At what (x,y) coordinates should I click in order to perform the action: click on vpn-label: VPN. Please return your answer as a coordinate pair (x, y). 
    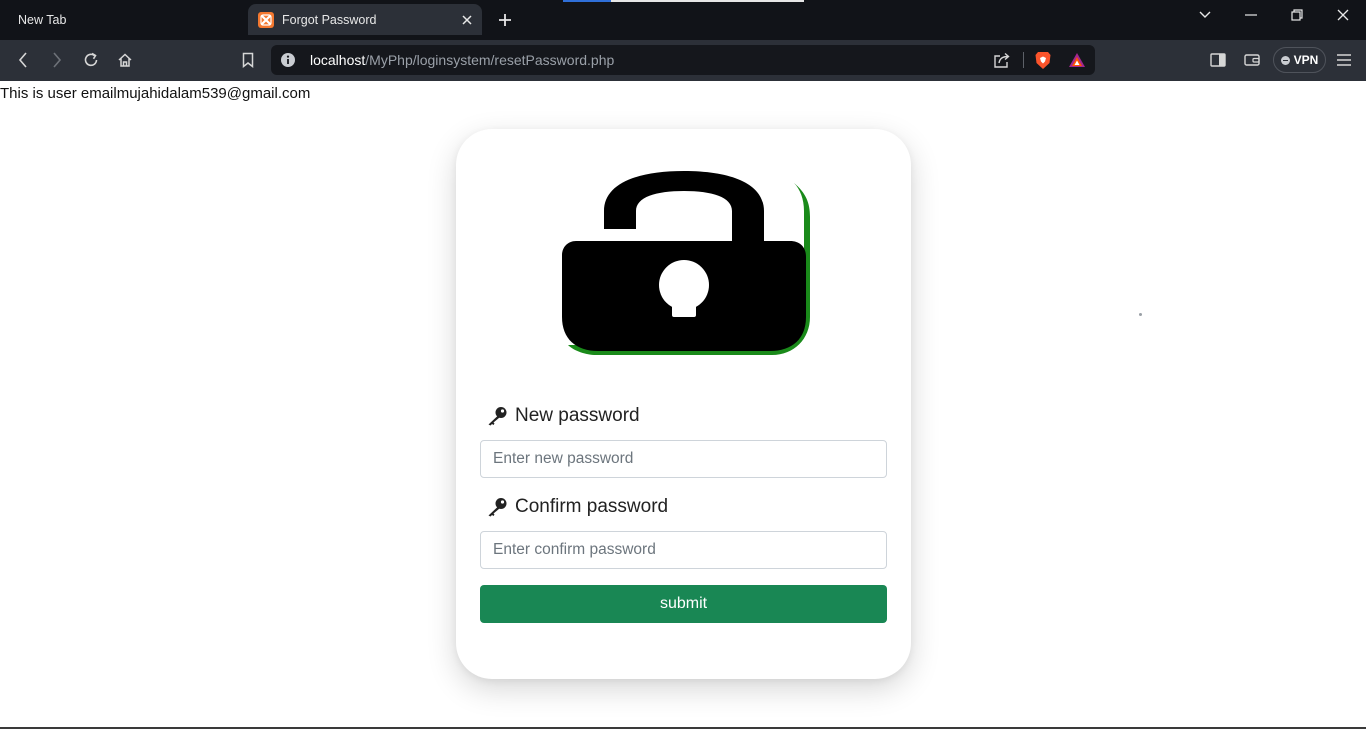
    Looking at the image, I should click on (1306, 60).